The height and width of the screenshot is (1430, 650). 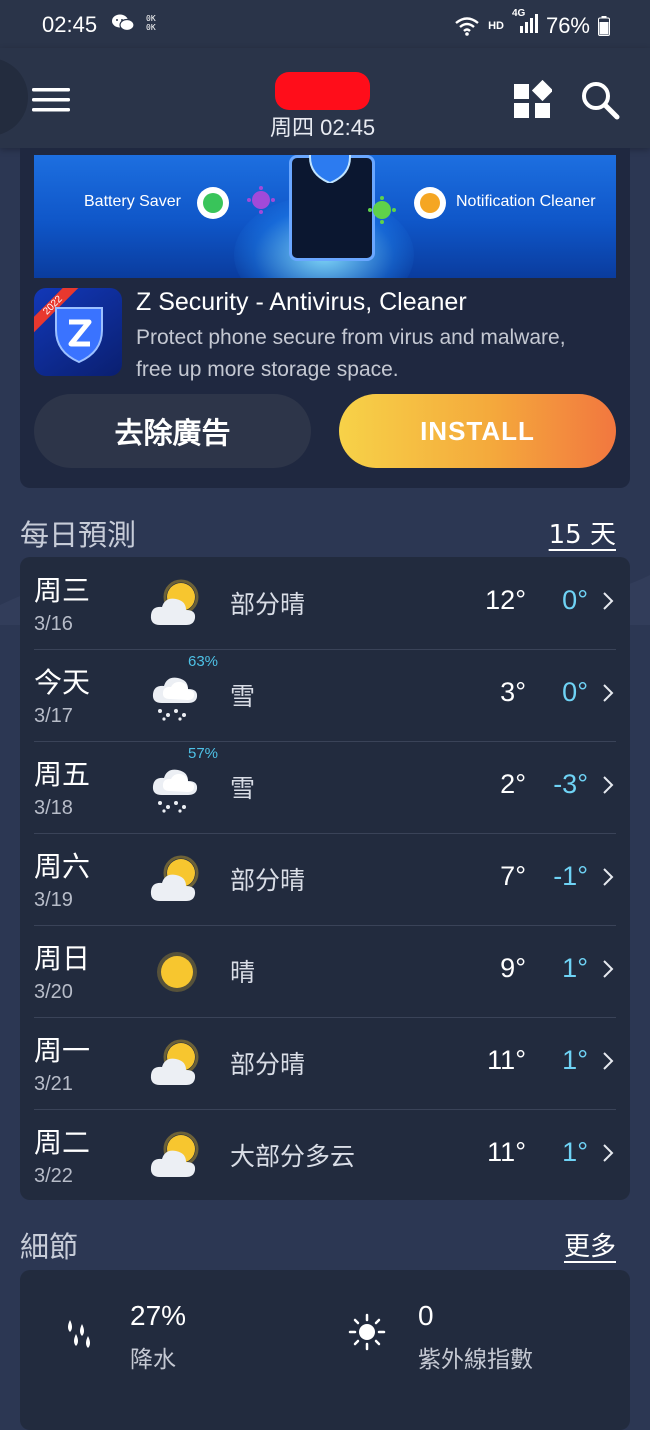 I want to click on precipitation-value: 27%, so click(x=158, y=1315).